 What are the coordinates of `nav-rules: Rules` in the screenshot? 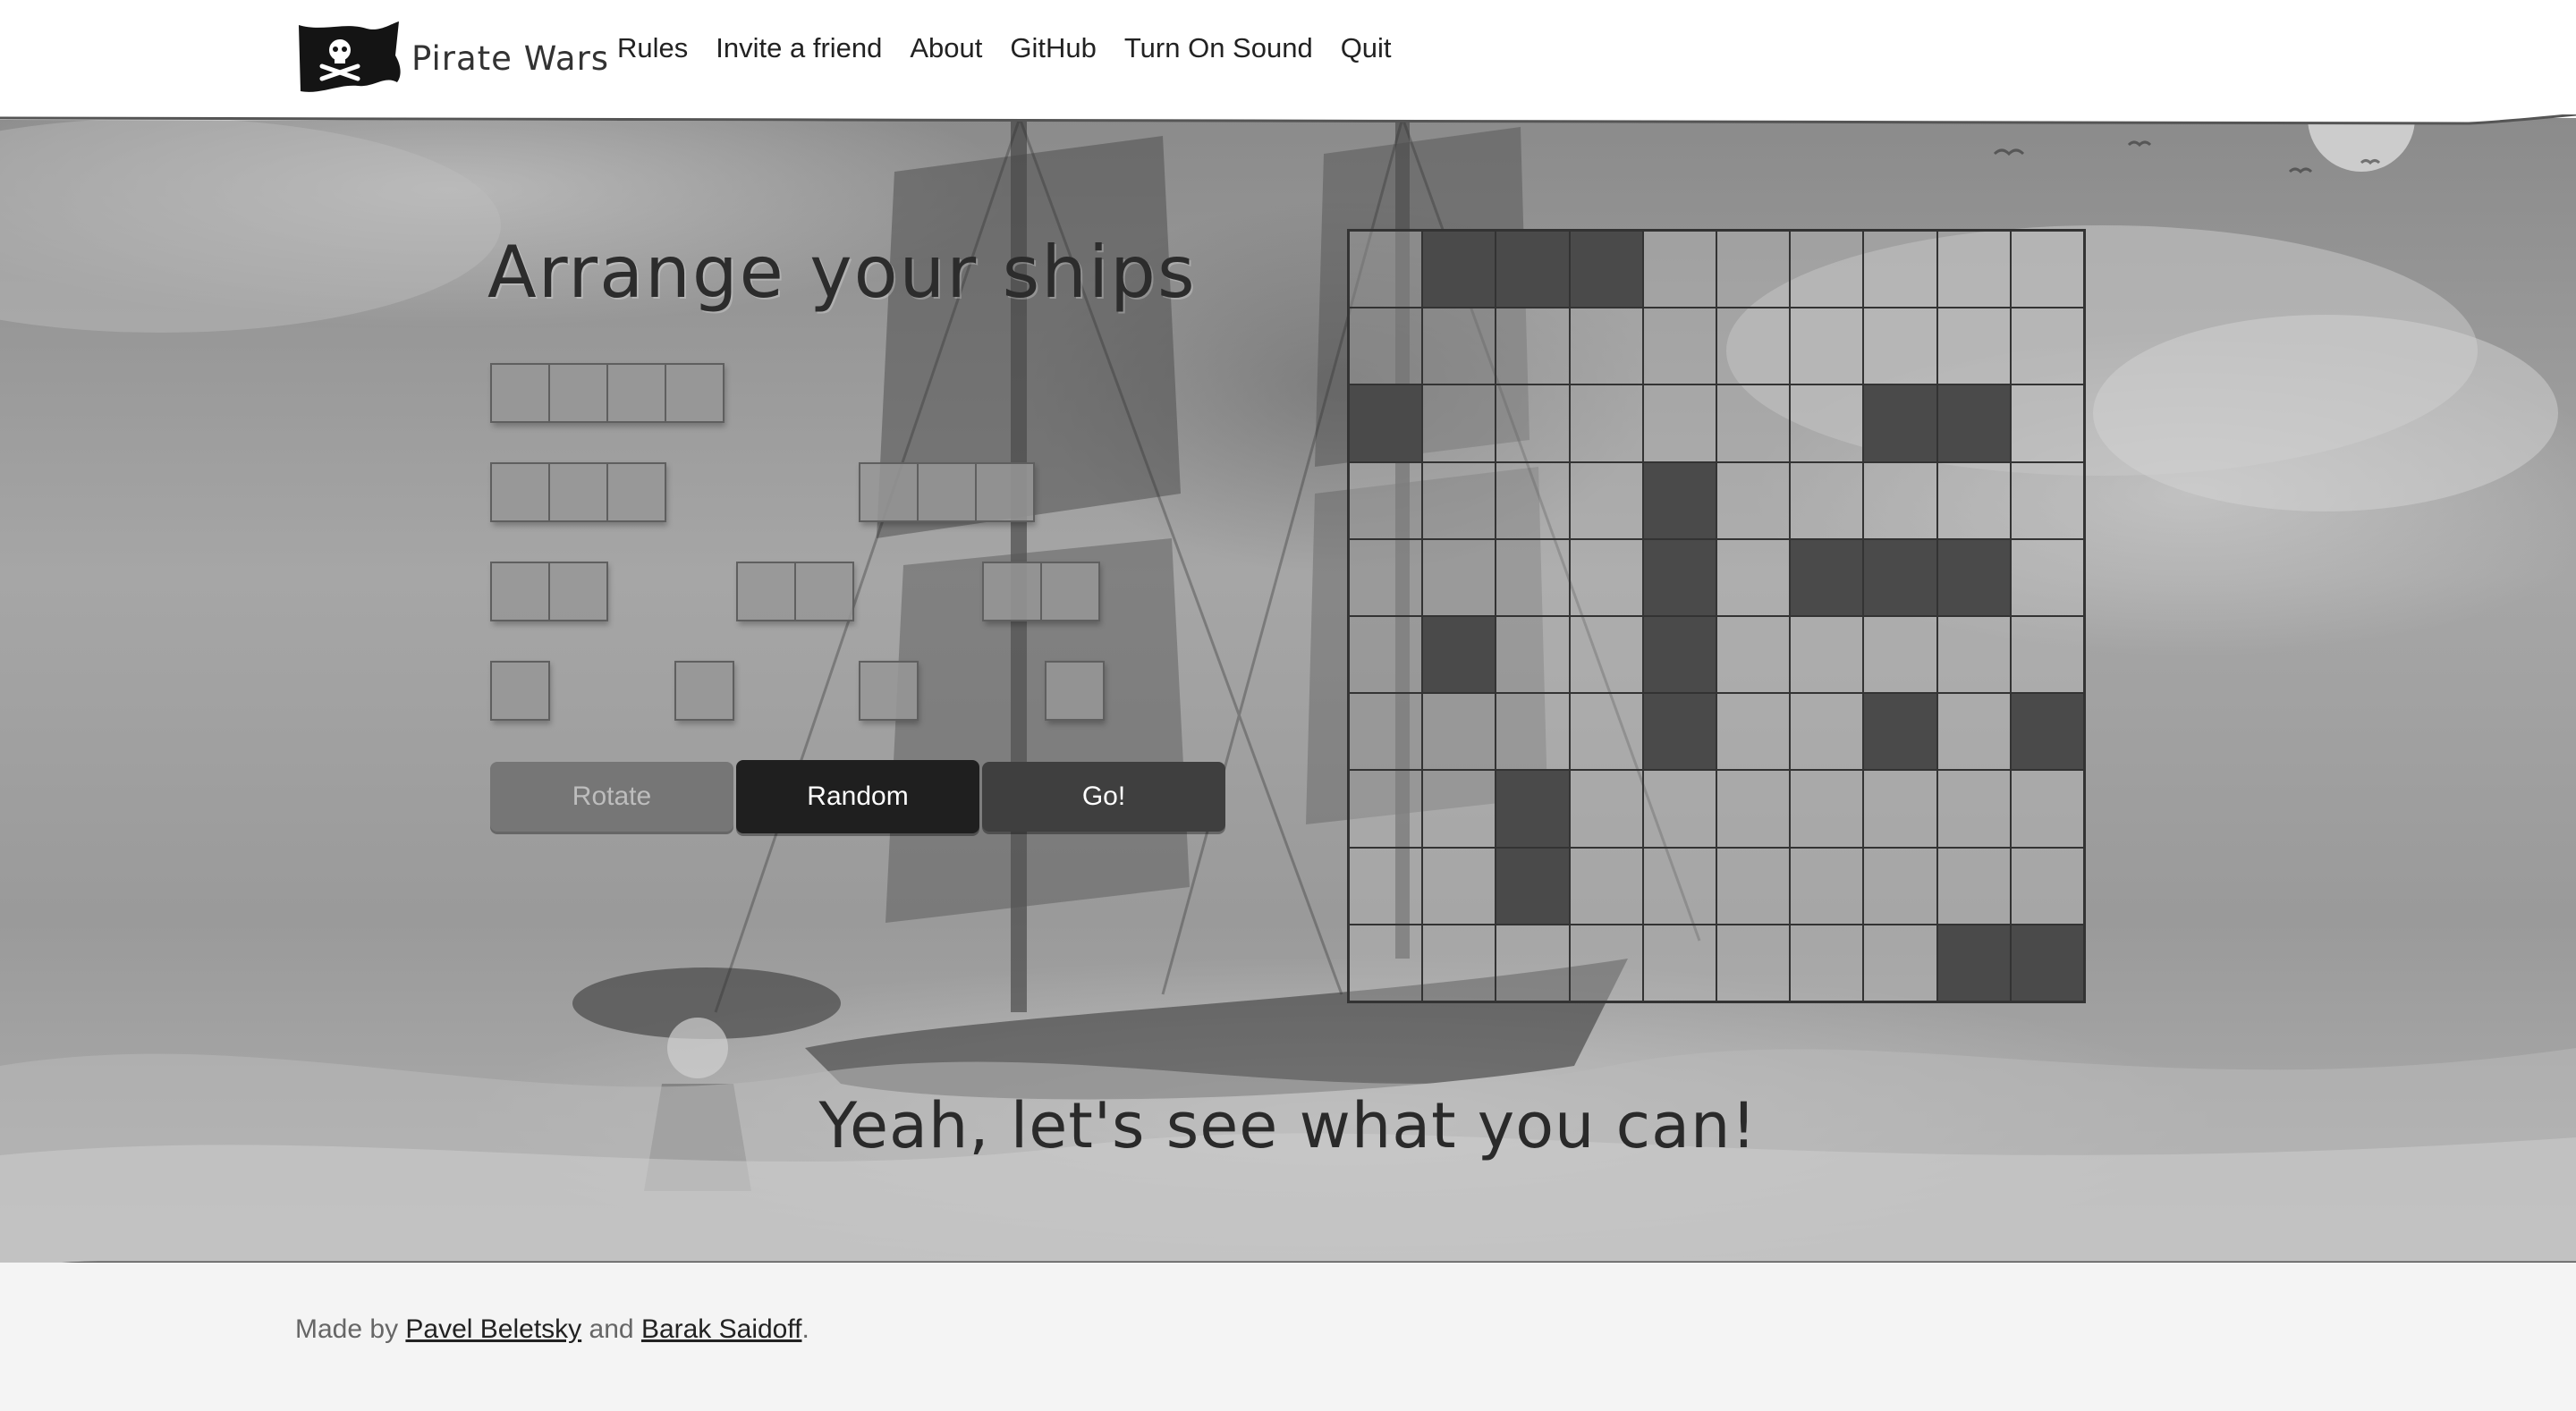 It's located at (652, 48).